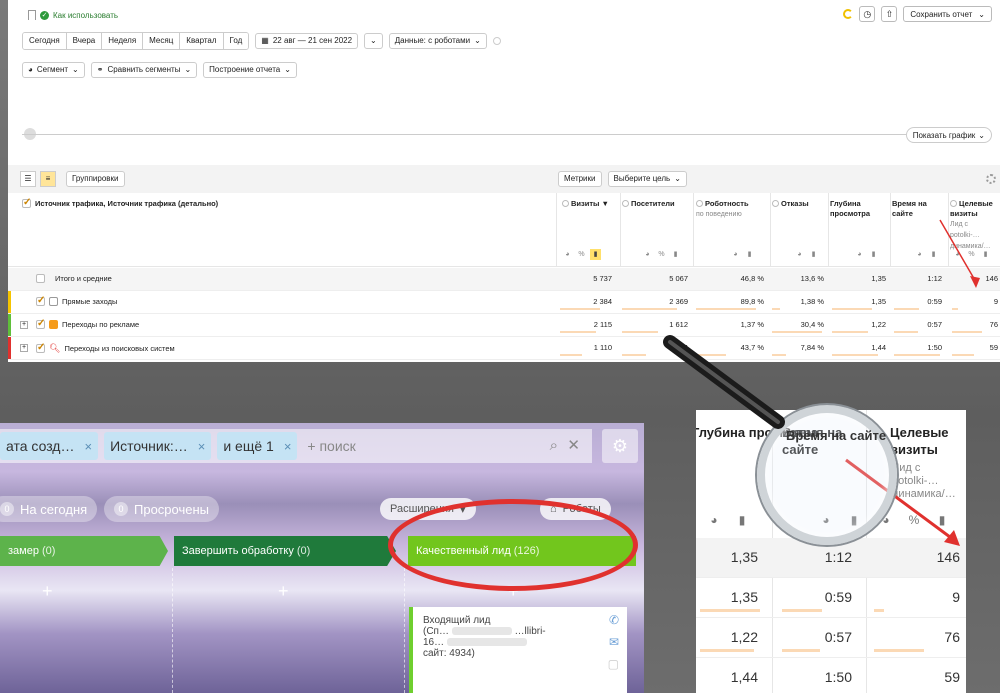 This screenshot has width=1000, height=693. What do you see at coordinates (162, 509) in the screenshot?
I see `overdue-filter: 0 Просрочены` at bounding box center [162, 509].